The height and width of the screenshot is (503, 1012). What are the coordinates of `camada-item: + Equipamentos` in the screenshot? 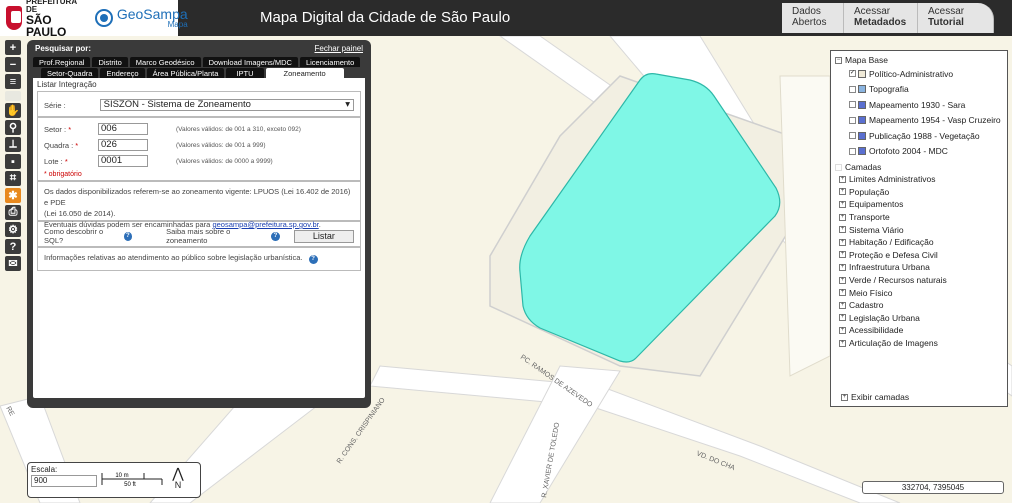 It's located at (919, 204).